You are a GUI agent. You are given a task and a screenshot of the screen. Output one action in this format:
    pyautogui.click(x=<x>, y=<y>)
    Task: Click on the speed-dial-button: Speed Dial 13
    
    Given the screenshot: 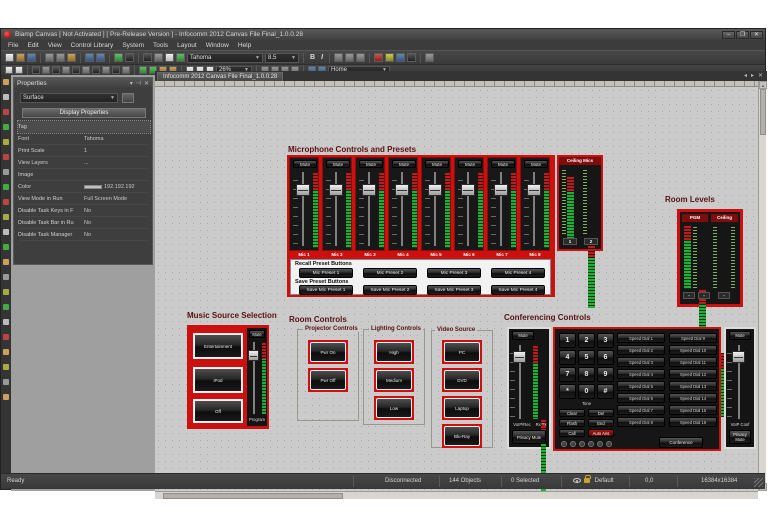 What is the action you would take?
    pyautogui.click(x=693, y=386)
    